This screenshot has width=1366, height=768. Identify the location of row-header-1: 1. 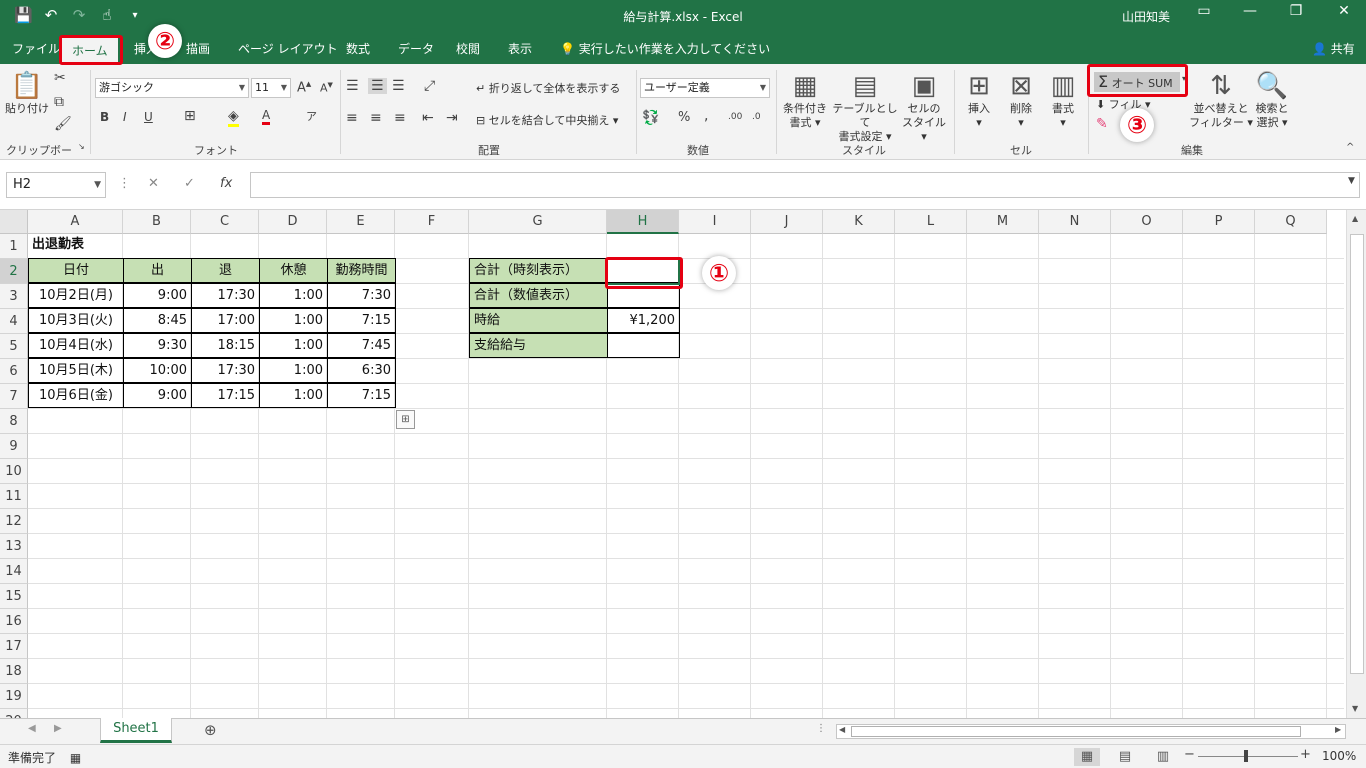
(14, 246).